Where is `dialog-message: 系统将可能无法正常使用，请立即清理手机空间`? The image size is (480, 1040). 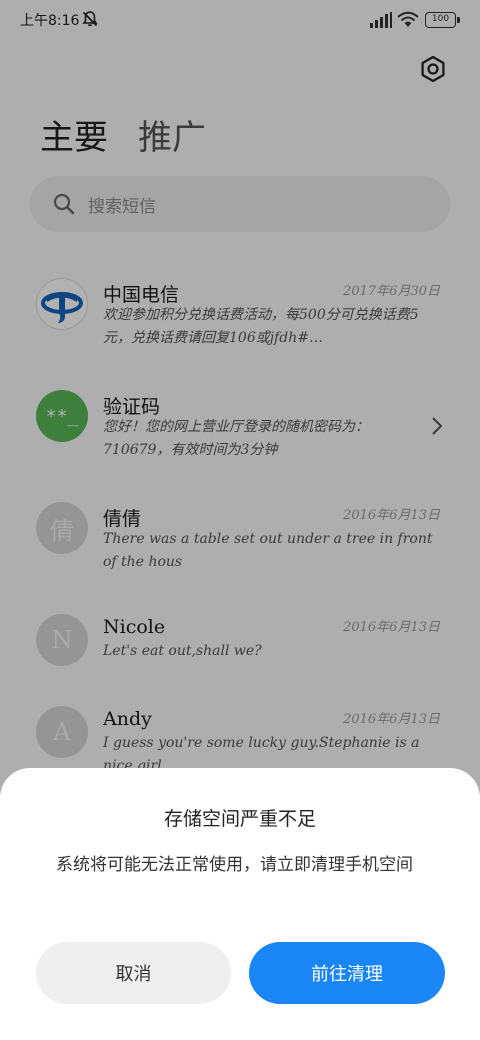
dialog-message: 系统将可能无法正常使用，请立即清理手机空间 is located at coordinates (234, 865).